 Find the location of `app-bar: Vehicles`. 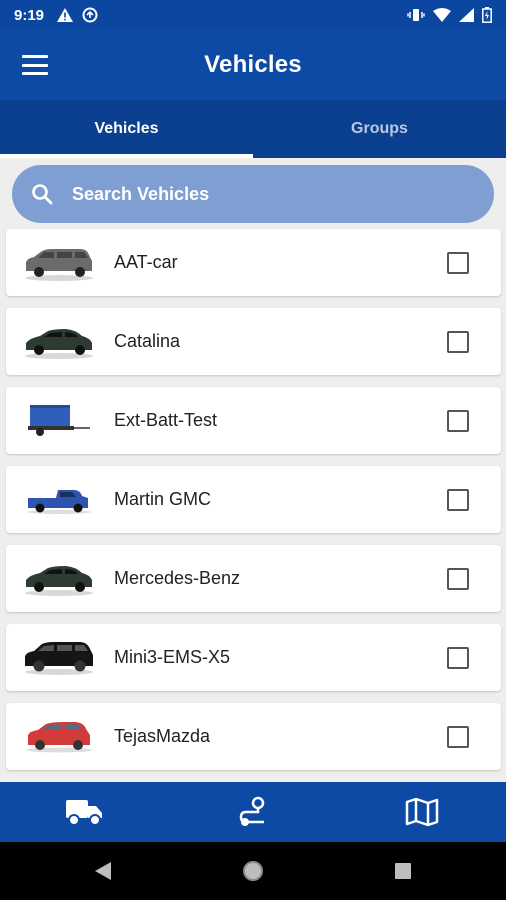

app-bar: Vehicles is located at coordinates (253, 65).